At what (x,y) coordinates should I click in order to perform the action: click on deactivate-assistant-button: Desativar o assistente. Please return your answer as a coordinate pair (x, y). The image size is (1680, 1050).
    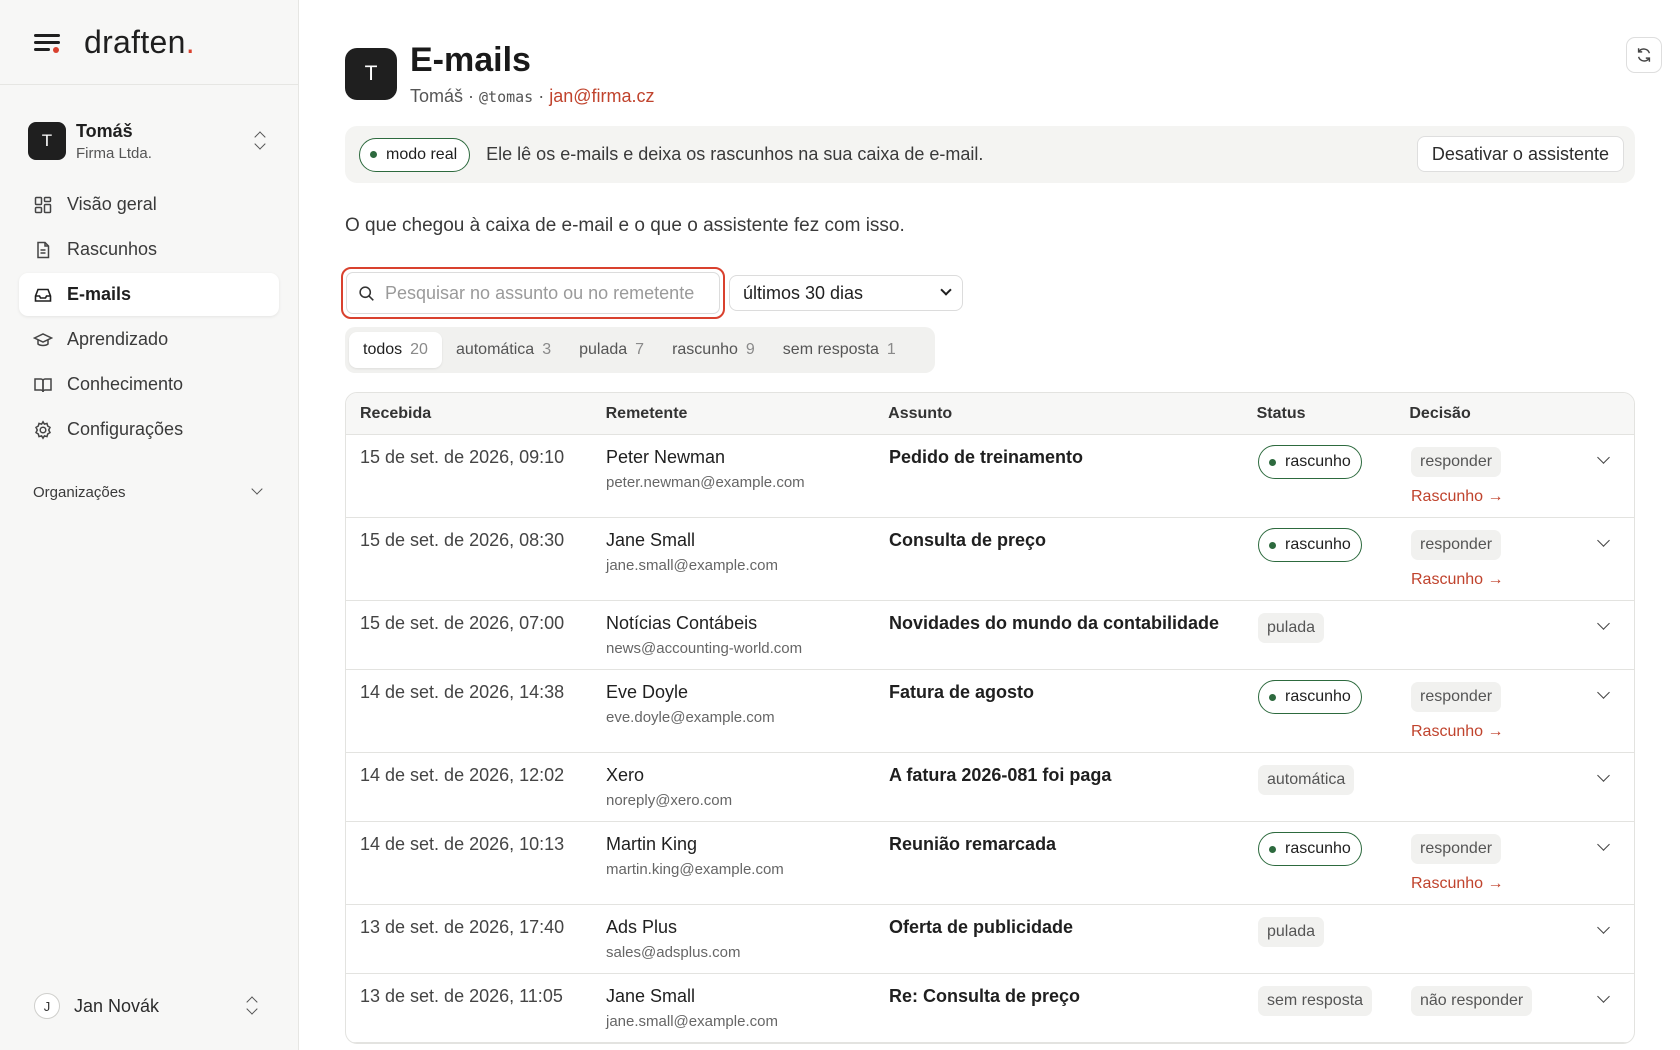
    Looking at the image, I should click on (1520, 154).